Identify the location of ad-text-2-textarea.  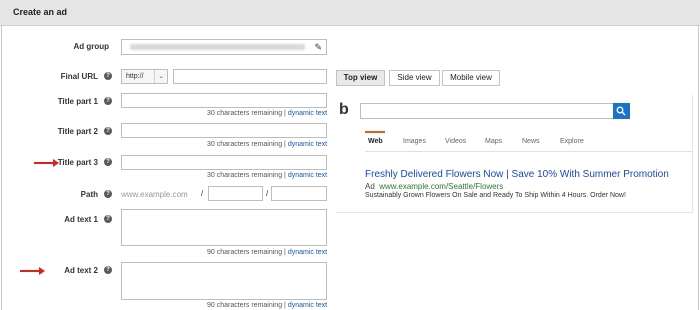
(224, 281).